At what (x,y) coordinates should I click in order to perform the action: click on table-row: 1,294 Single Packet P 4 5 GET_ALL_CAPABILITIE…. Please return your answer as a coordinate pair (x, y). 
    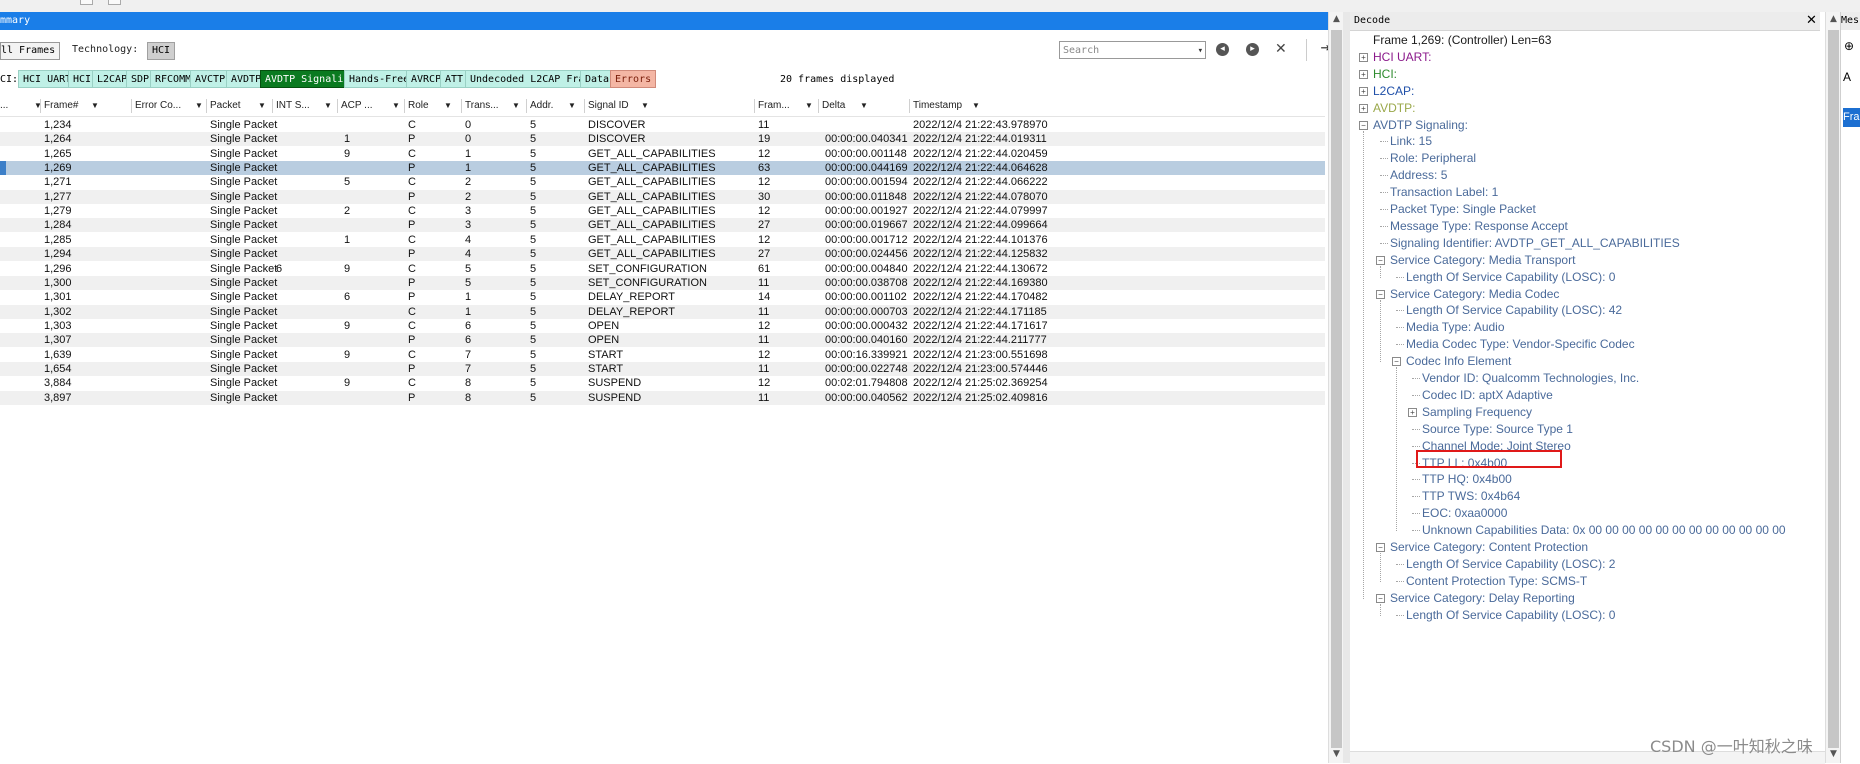
    Looking at the image, I should click on (662, 254).